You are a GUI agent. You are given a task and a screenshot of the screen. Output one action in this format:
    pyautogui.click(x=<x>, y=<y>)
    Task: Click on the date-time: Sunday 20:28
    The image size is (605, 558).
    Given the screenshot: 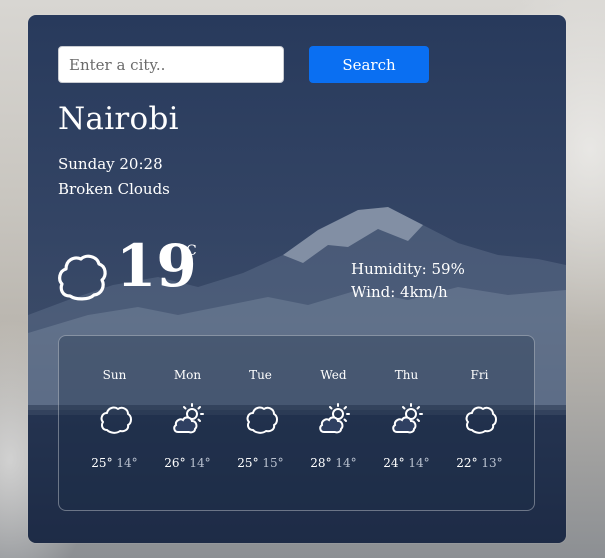 What is the action you would take?
    pyautogui.click(x=110, y=164)
    